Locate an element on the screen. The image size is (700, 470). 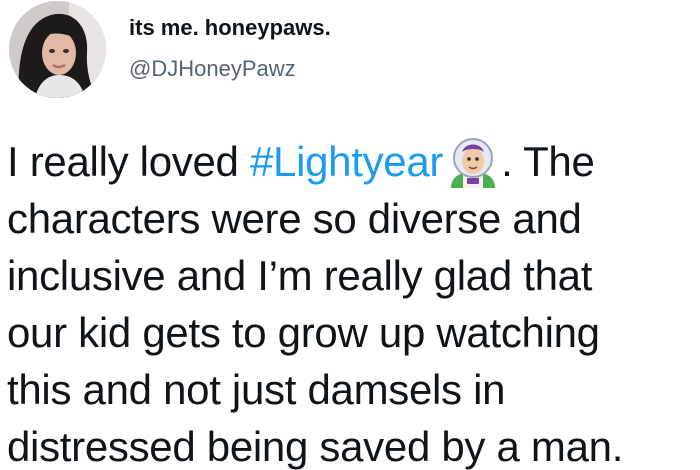
tweet-line-1-text: I really loved is located at coordinates (128, 161).